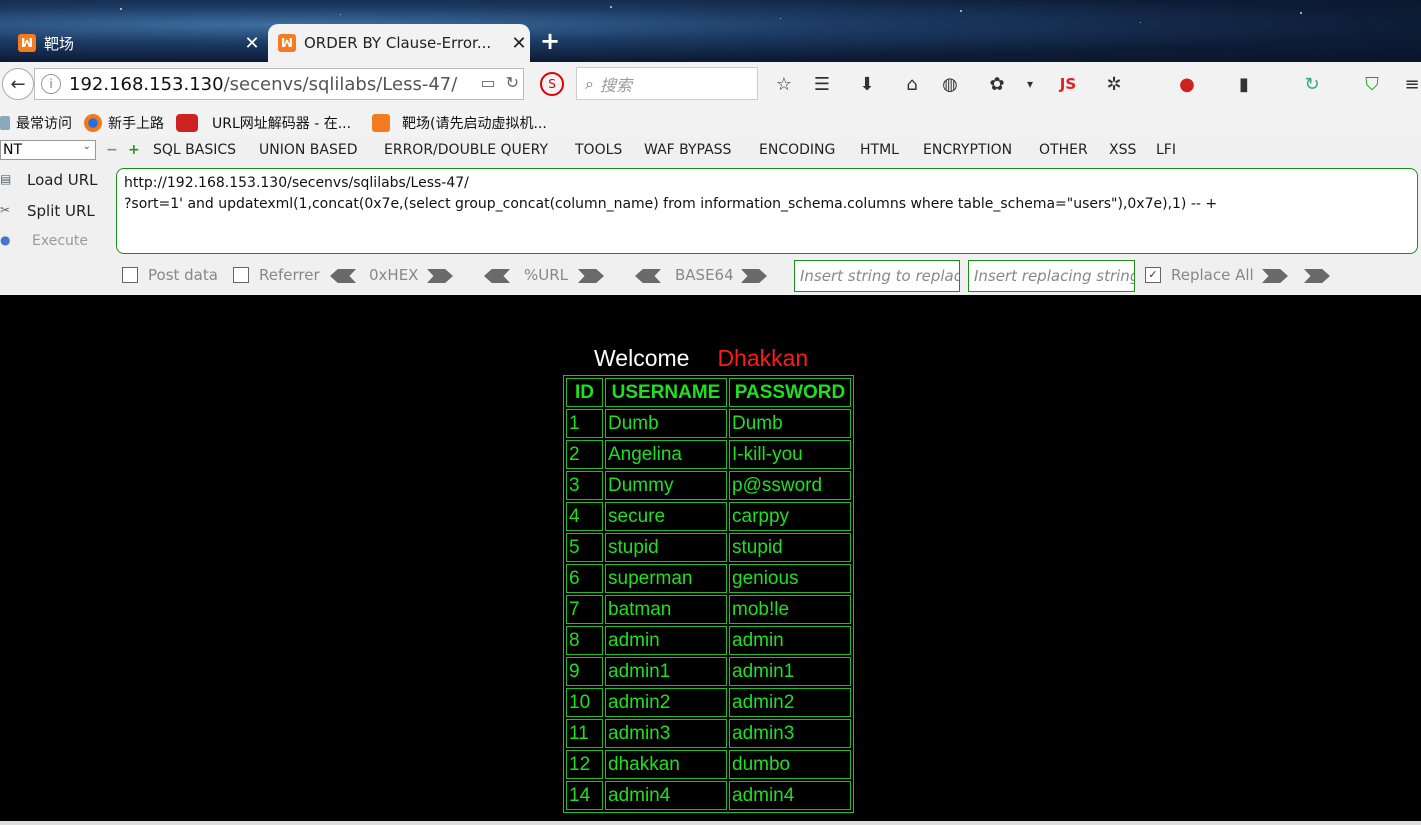 The width and height of the screenshot is (1421, 825). Describe the element at coordinates (666, 609) in the screenshot. I see `cell-username: batman` at that location.